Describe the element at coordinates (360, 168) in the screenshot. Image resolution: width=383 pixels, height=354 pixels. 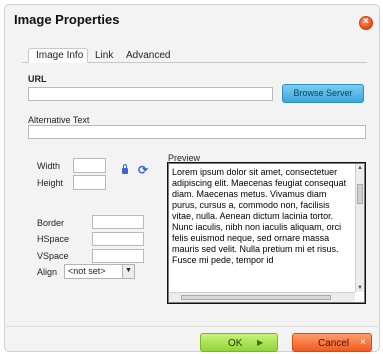
I see `scroll-up-icon: ▲` at that location.